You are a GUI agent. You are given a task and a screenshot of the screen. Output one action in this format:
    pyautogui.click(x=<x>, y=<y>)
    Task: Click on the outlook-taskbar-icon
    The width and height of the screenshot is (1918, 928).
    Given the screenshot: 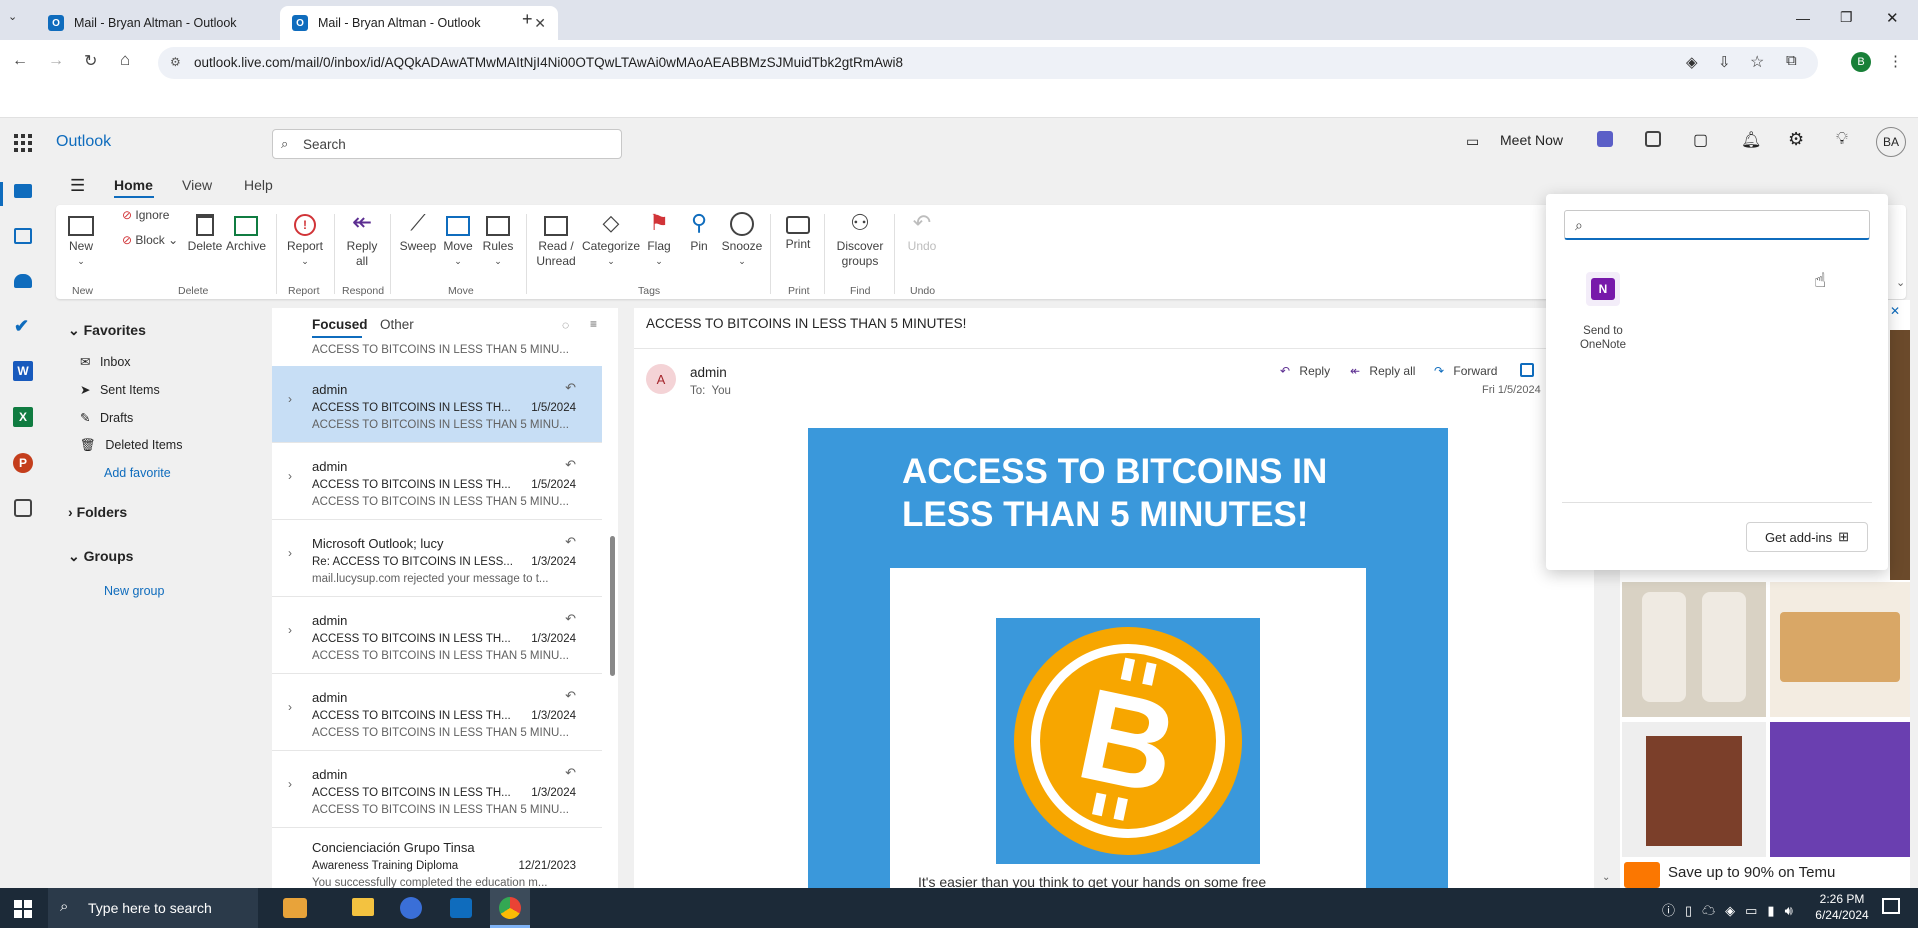 What is the action you would take?
    pyautogui.click(x=461, y=908)
    